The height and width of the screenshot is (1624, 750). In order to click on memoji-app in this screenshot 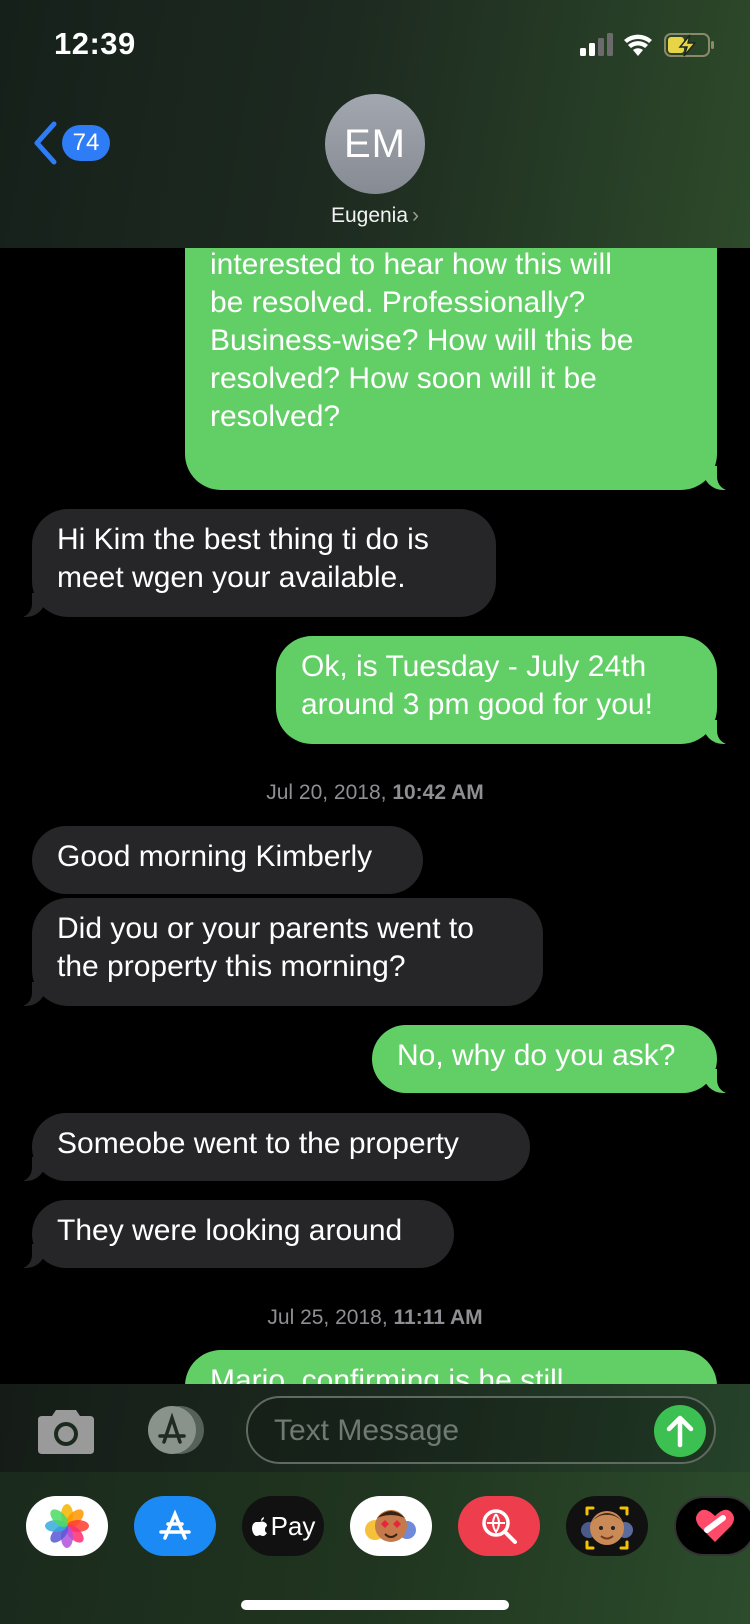, I will do `click(607, 1526)`.